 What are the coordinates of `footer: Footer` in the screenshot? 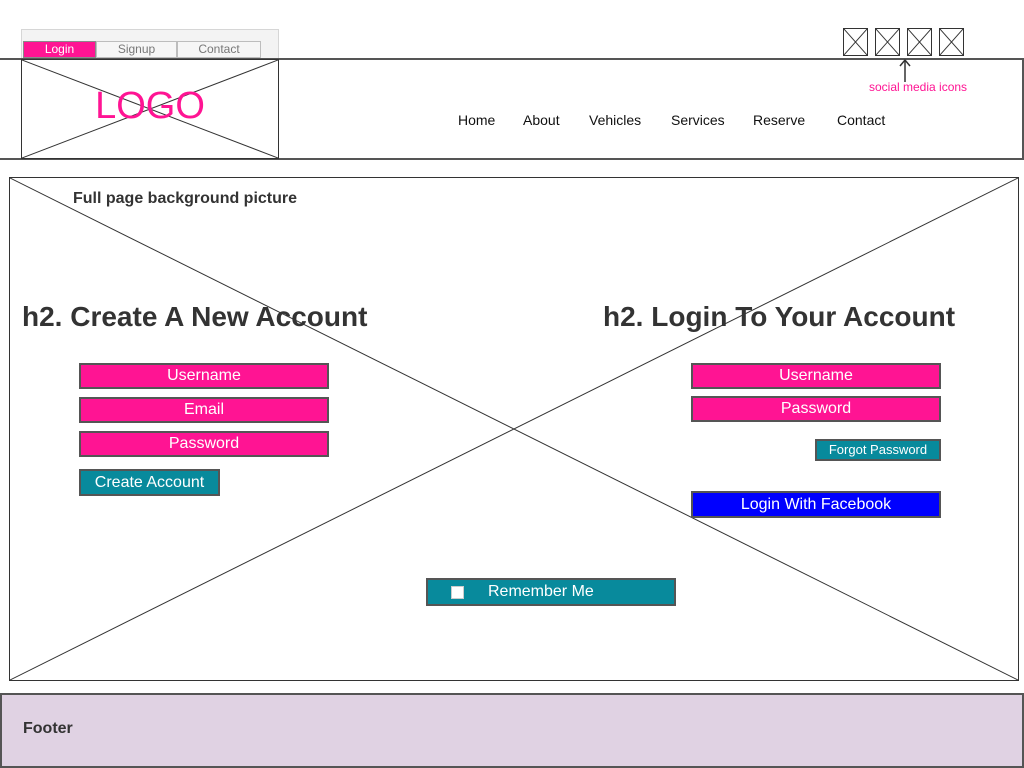 It's located at (512, 730).